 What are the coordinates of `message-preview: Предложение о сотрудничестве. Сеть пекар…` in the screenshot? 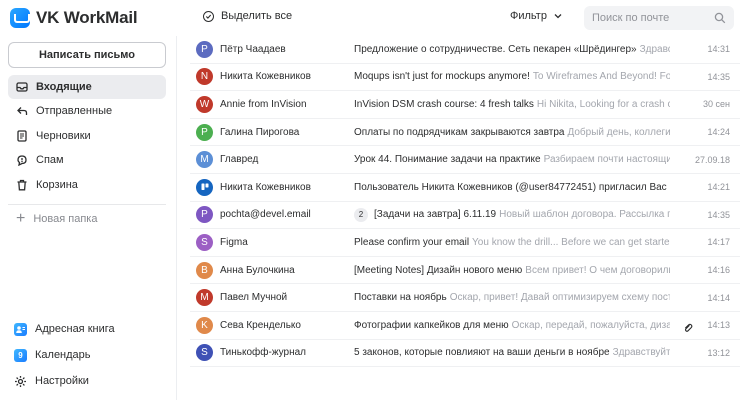 It's located at (512, 49).